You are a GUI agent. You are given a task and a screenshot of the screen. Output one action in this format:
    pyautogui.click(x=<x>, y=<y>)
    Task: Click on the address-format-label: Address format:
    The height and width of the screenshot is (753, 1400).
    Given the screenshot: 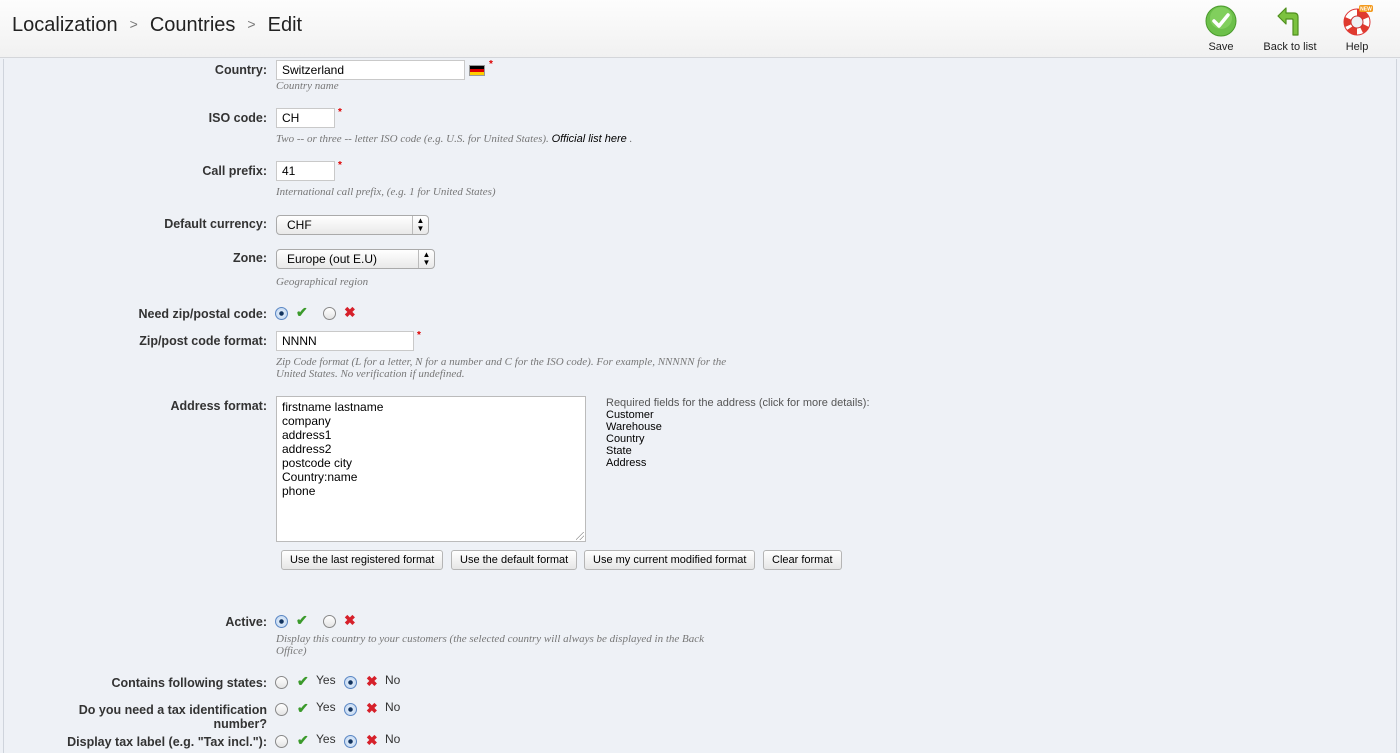 What is the action you would take?
    pyautogui.click(x=218, y=406)
    